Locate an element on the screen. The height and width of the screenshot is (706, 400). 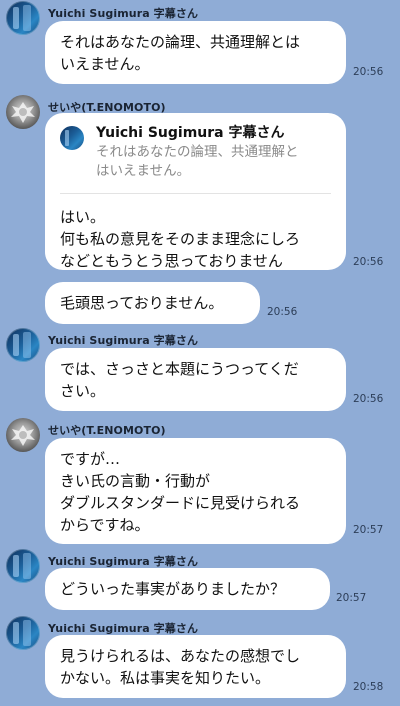
quote-sender-name: Yuichi Sugimura 字幕さん is located at coordinates (190, 133).